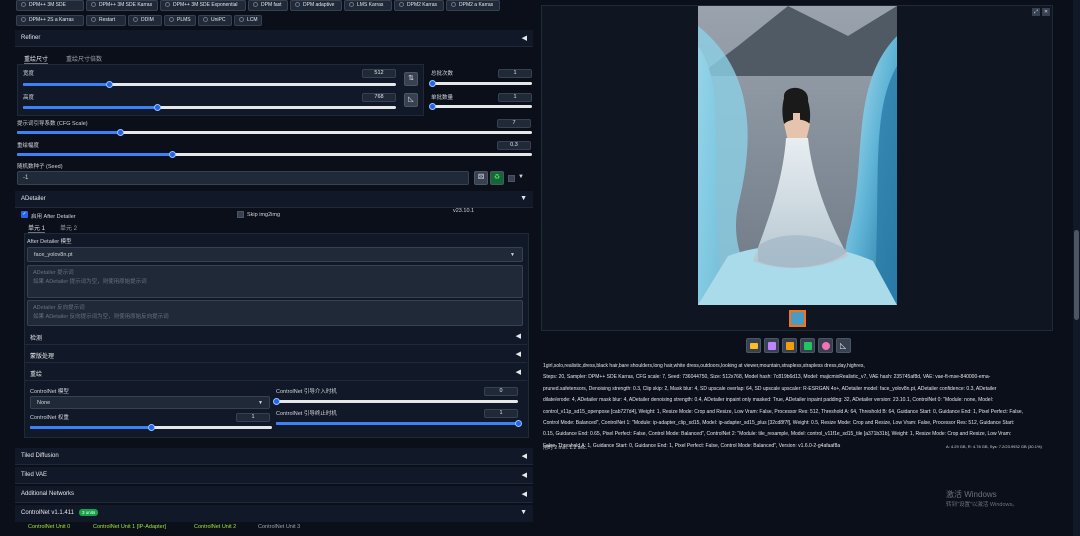 The image size is (1080, 536). I want to click on controlnet-model-label: ControlNet 模型, so click(49, 392).